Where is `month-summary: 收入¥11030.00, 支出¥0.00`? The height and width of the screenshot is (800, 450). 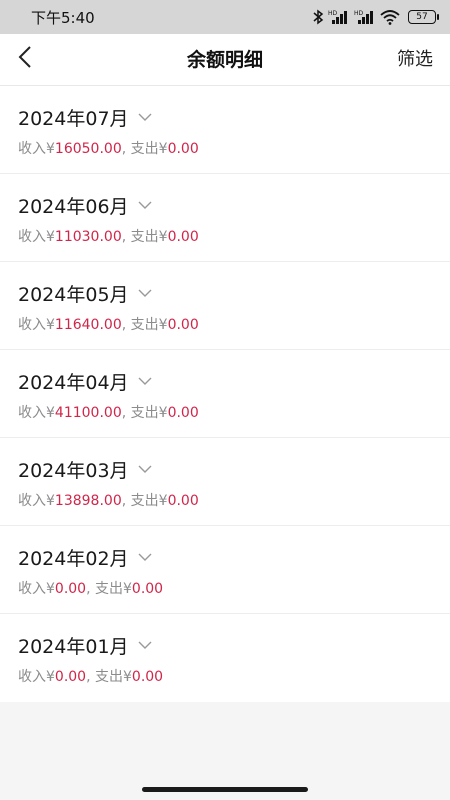 month-summary: 收入¥11030.00, 支出¥0.00 is located at coordinates (108, 236).